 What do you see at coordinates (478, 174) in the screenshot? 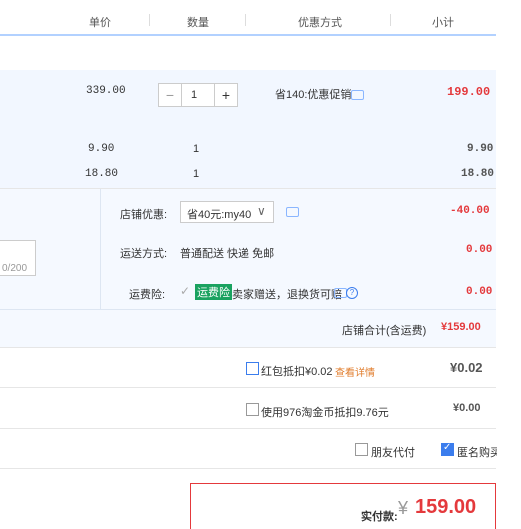
I see `extra-item-subtotal: 18.80` at bounding box center [478, 174].